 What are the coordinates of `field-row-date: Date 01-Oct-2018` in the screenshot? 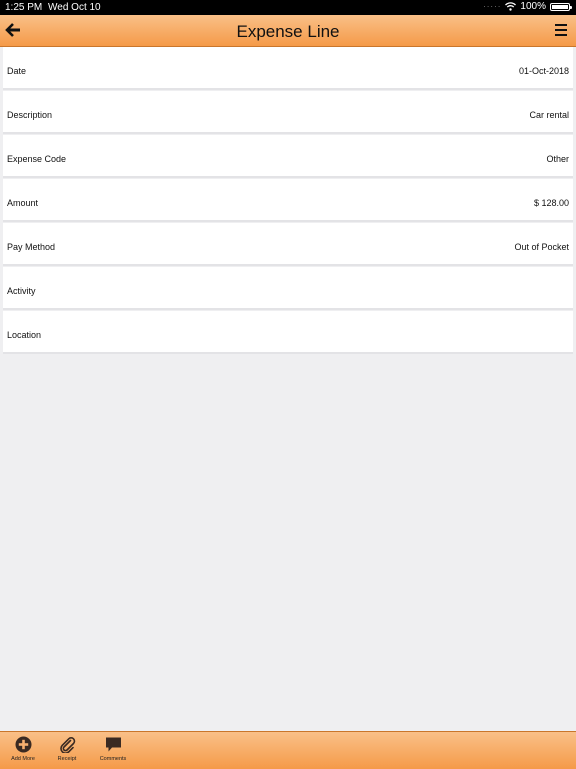 It's located at (288, 68).